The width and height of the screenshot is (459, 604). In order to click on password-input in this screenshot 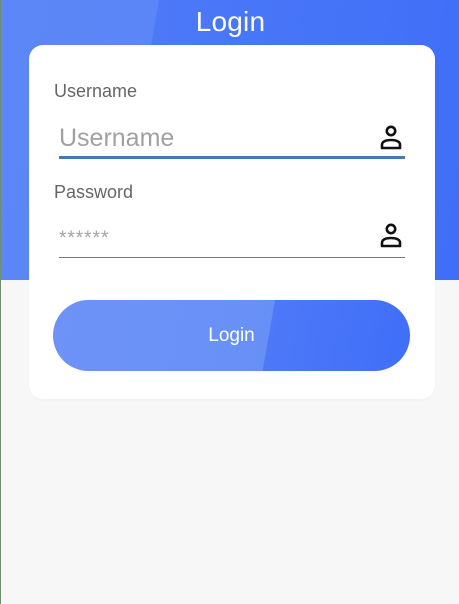, I will do `click(214, 236)`.